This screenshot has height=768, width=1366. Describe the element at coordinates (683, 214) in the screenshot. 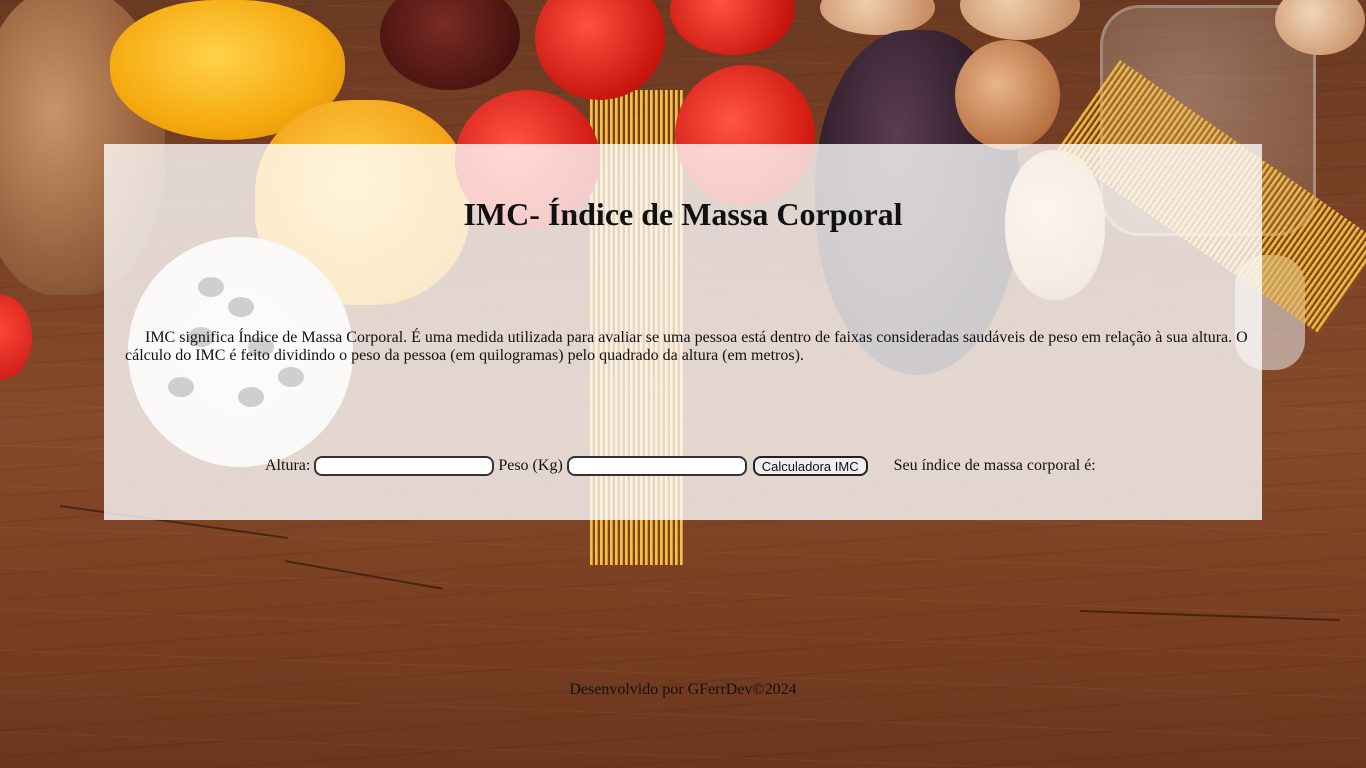

I see `page-title: IMC- Índice de Massa Corporal` at that location.